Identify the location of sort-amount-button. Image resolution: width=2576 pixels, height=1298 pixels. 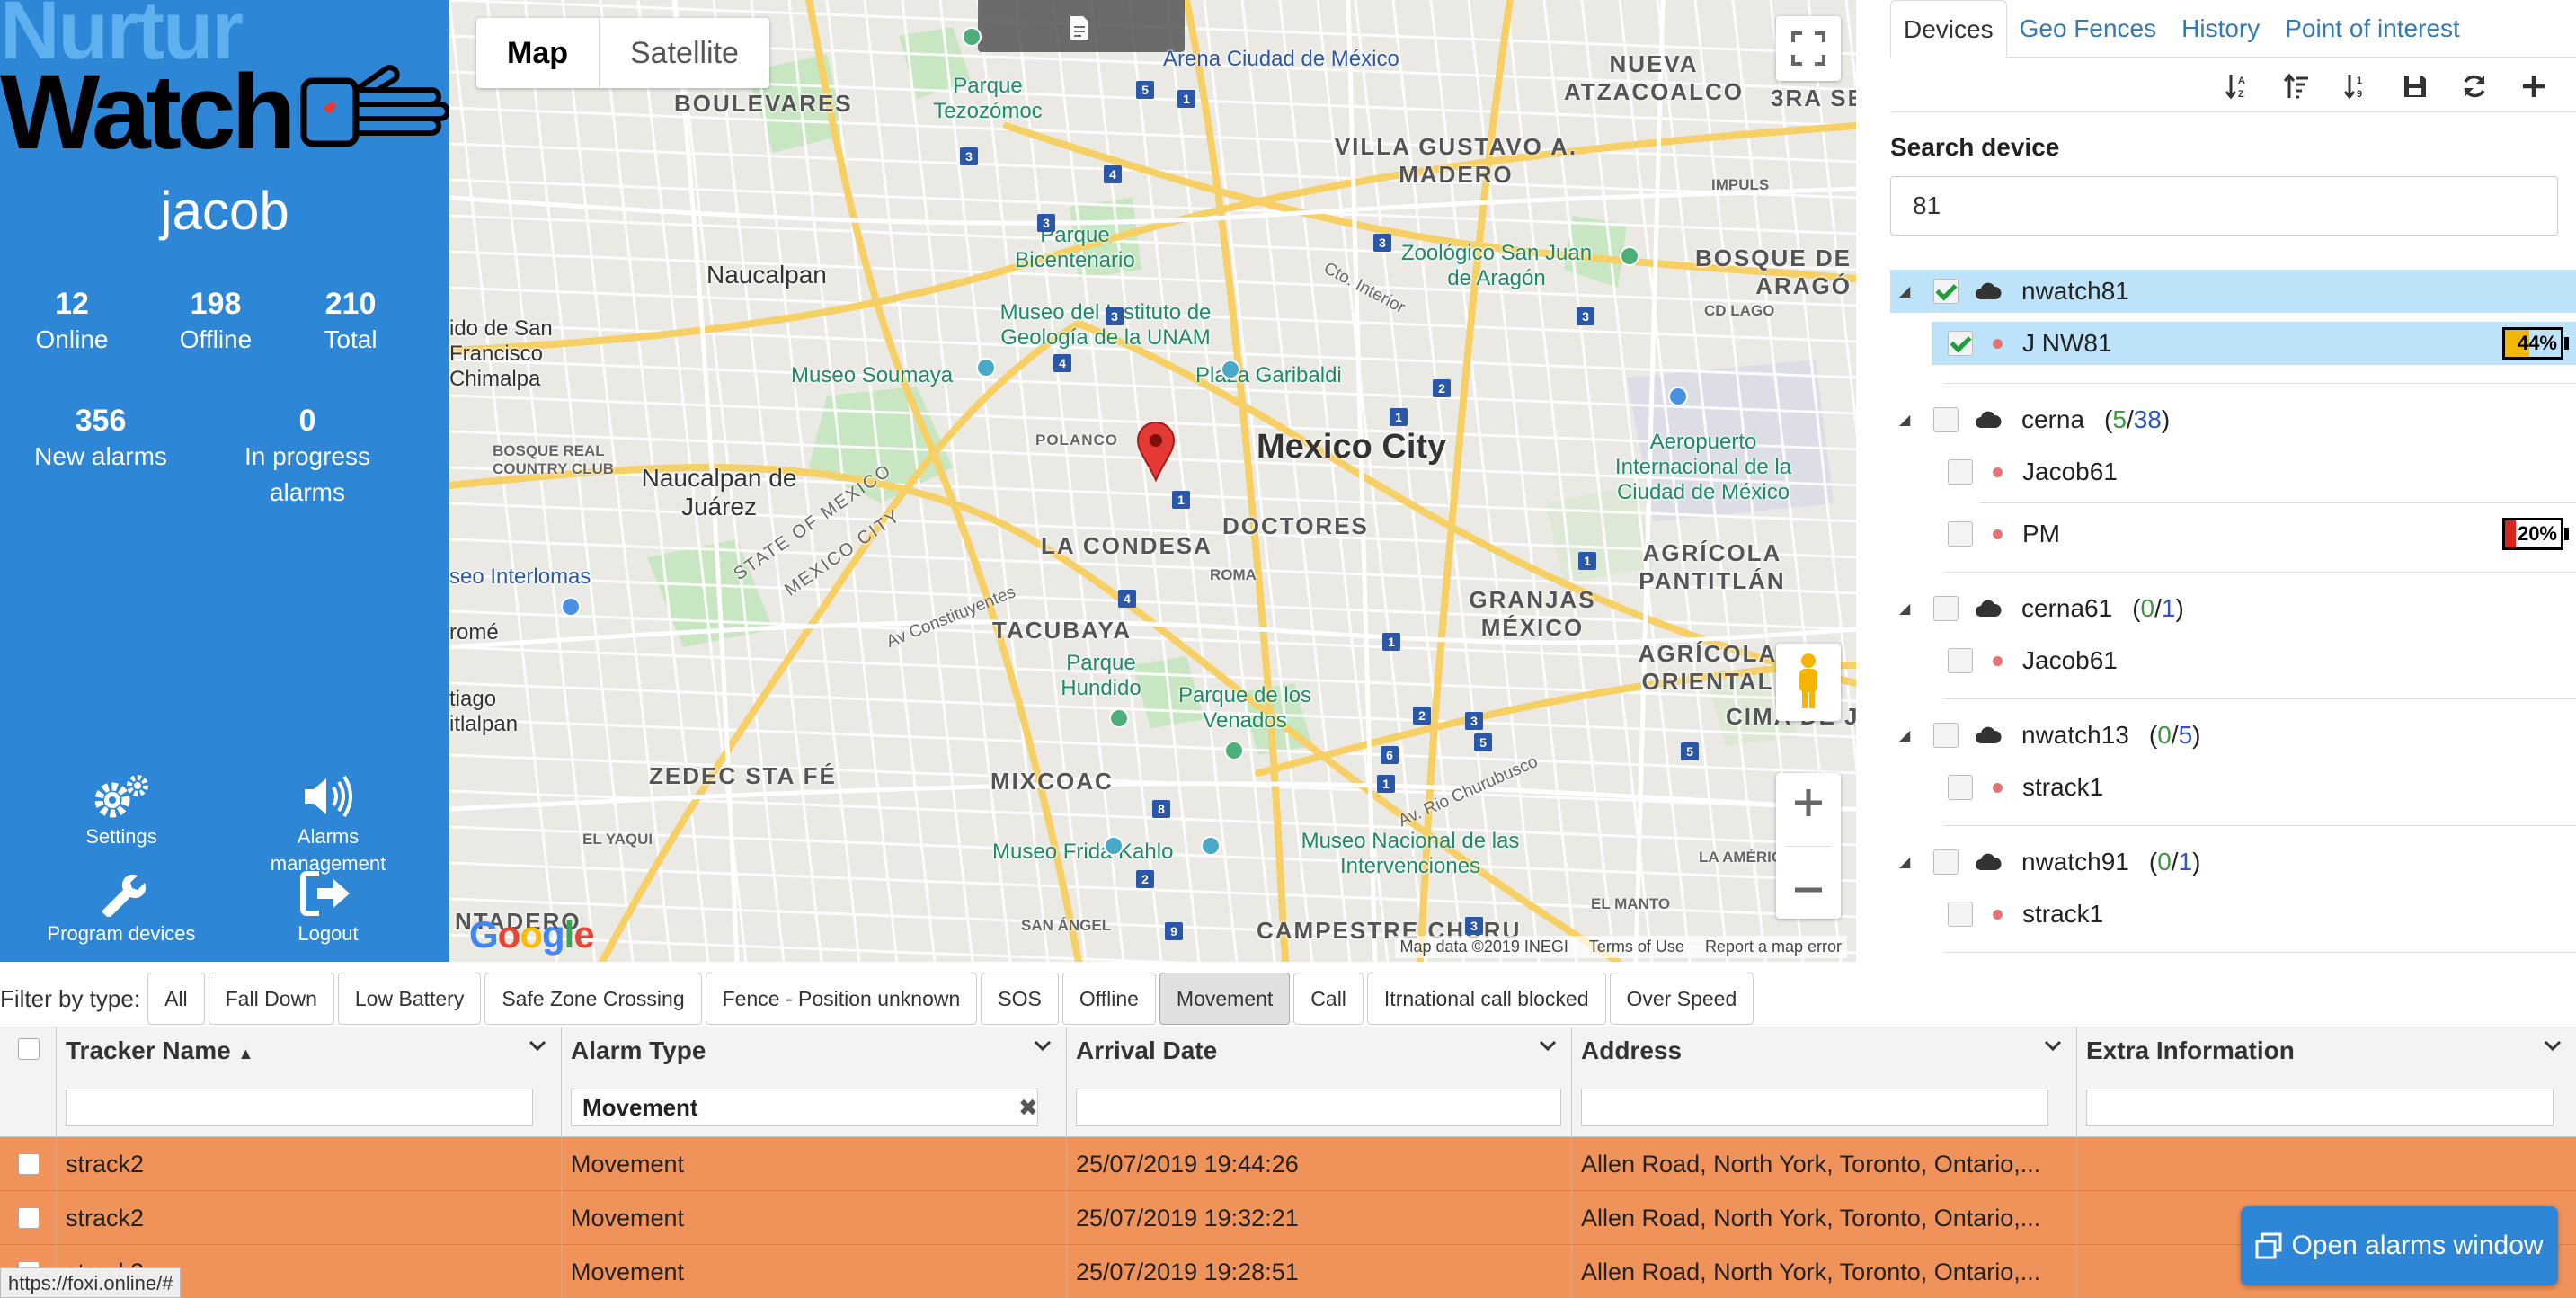
(2296, 86).